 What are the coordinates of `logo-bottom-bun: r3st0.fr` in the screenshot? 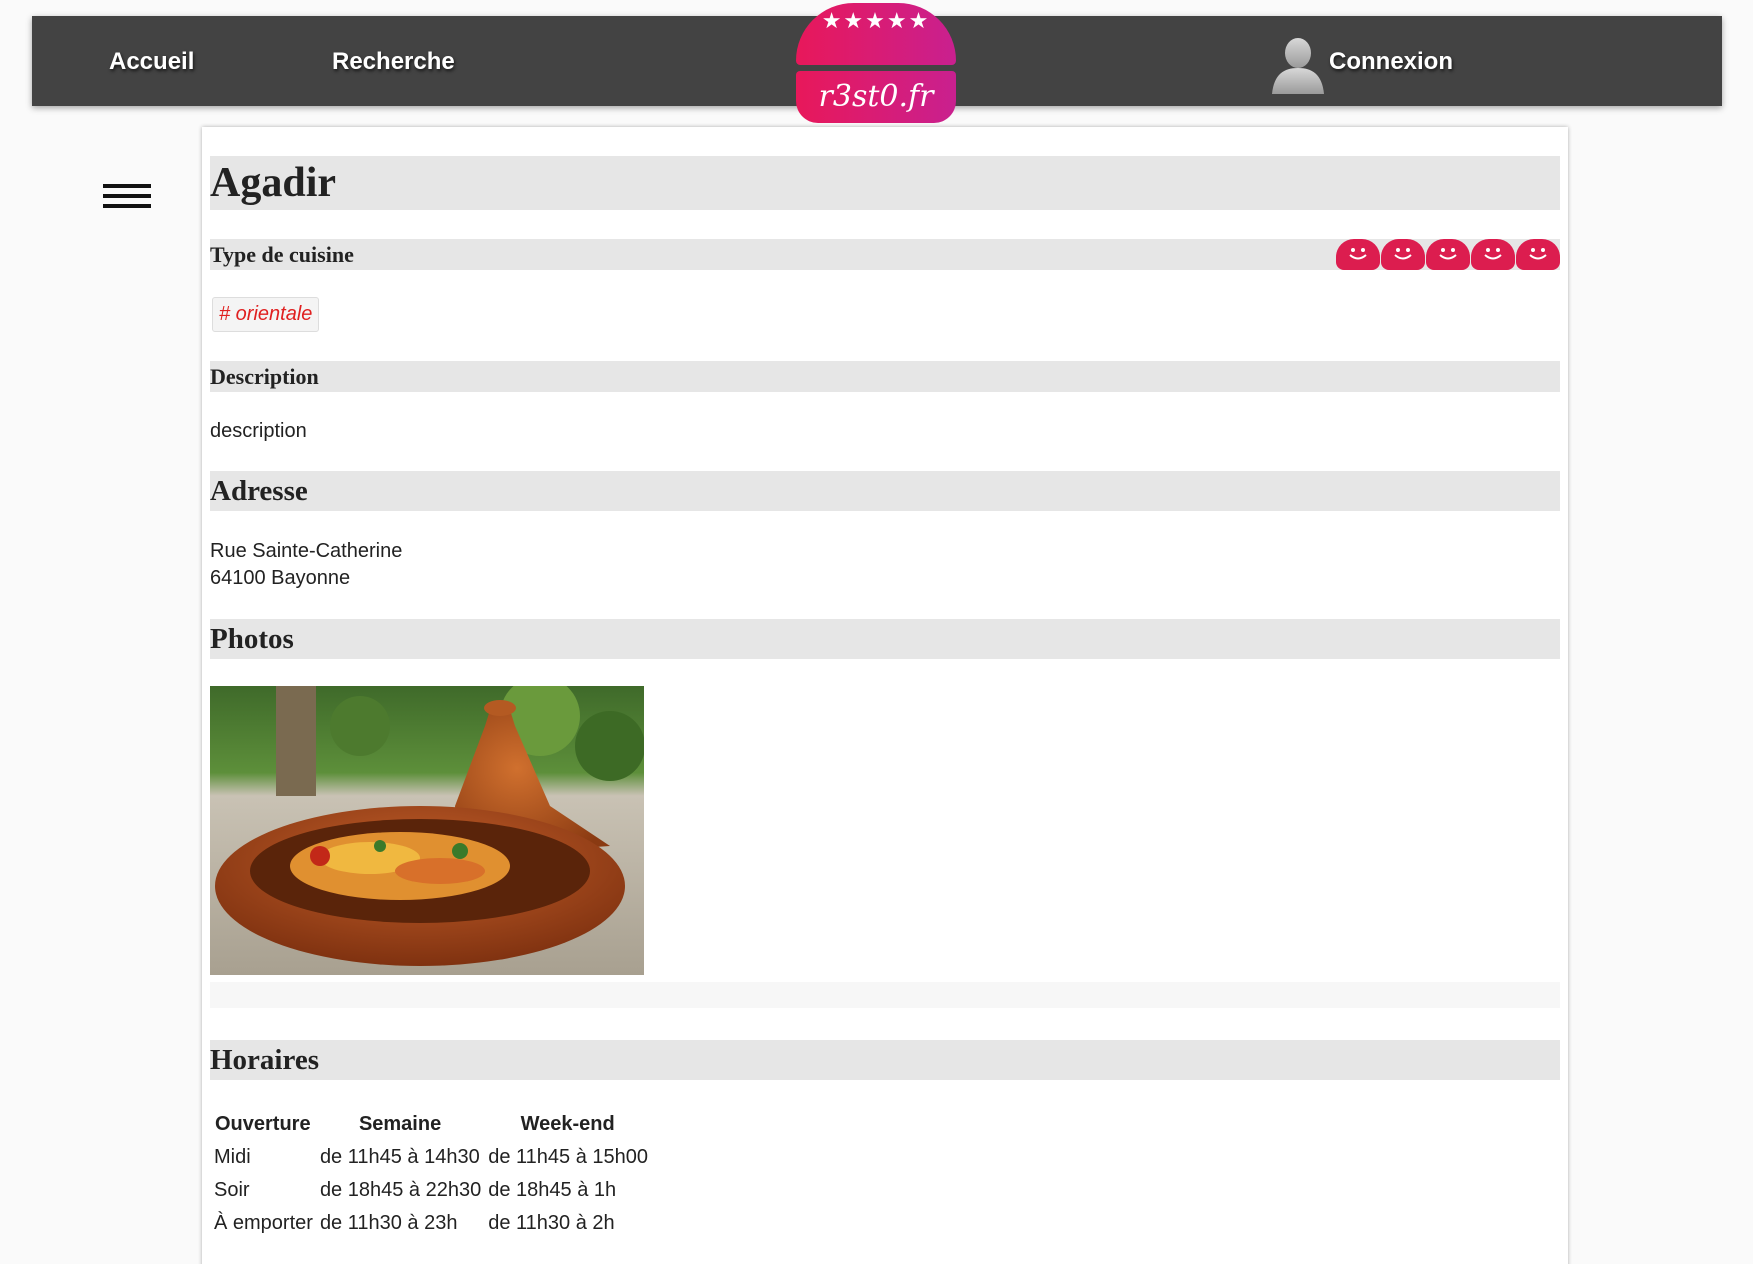 It's located at (876, 97).